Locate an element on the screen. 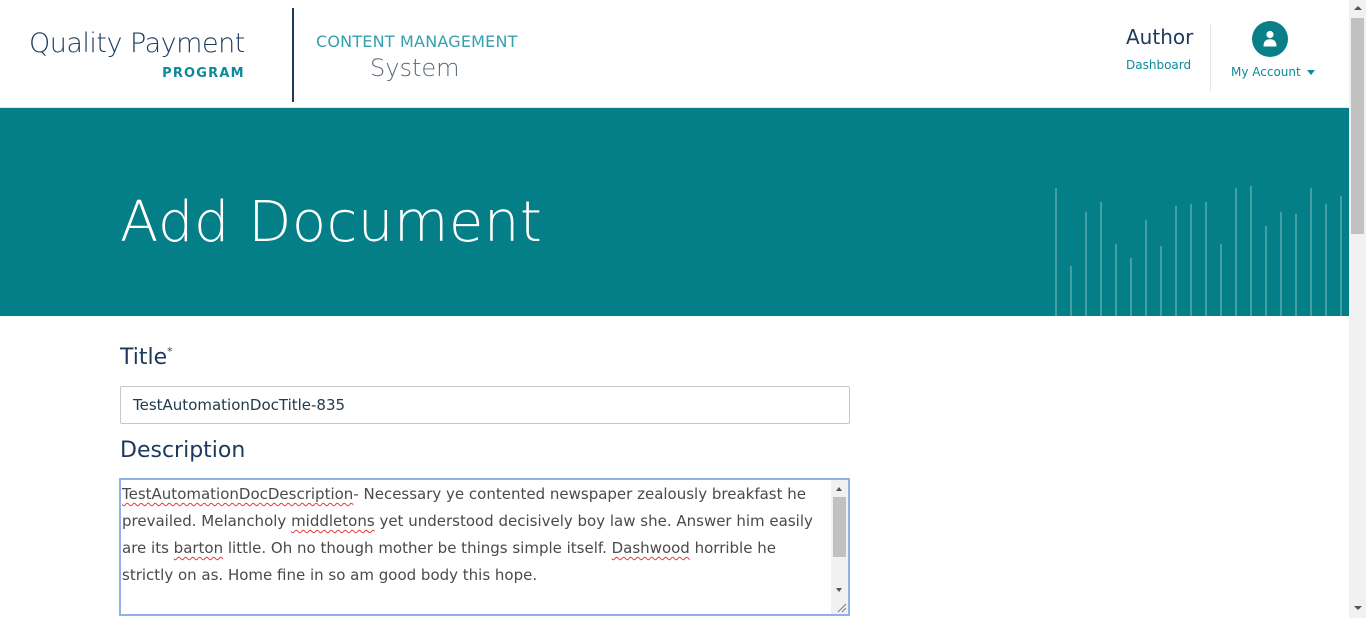  page-scrollbar is located at coordinates (1357, 309).